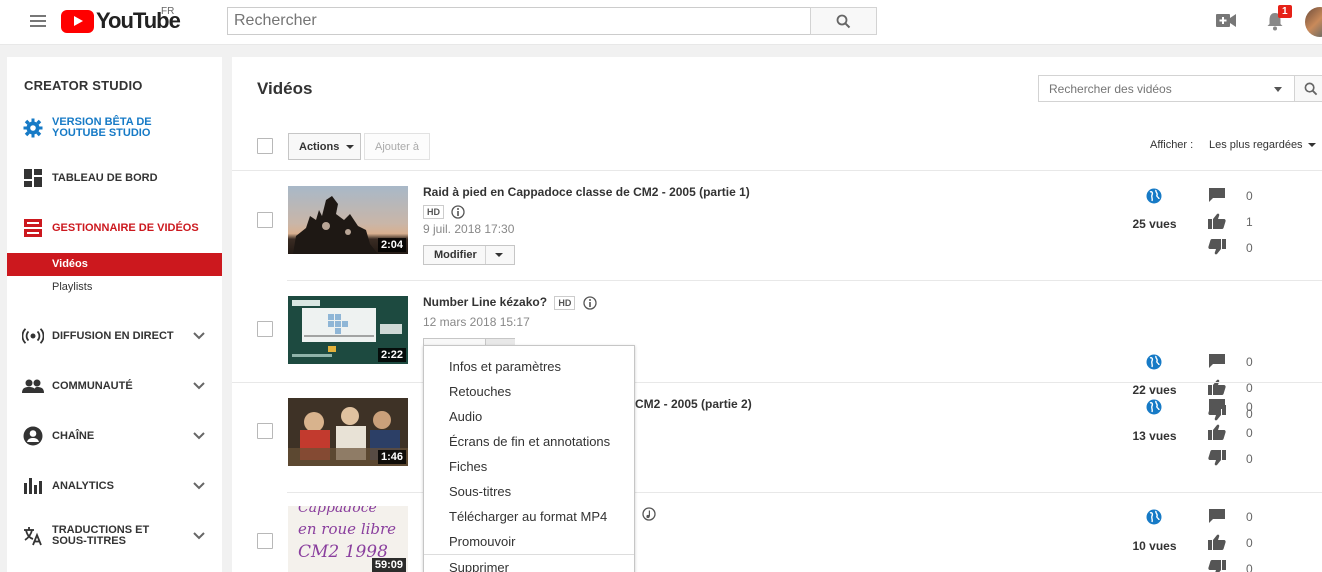  Describe the element at coordinates (485, 302) in the screenshot. I see `video-title: Number Line kézako?` at that location.